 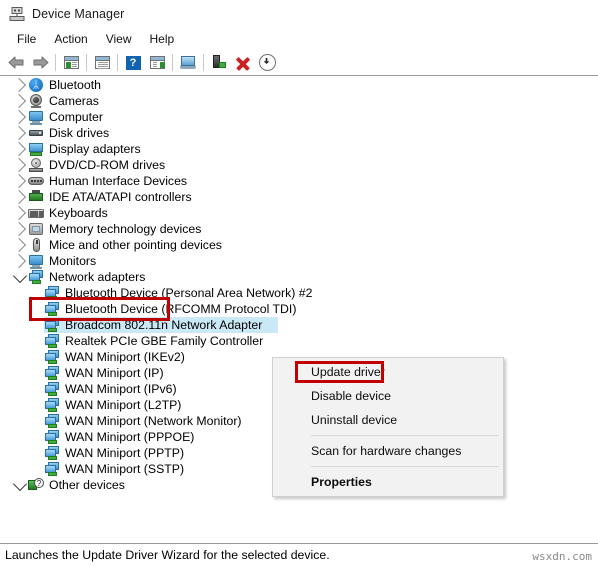 What do you see at coordinates (299, 197) in the screenshot?
I see `tree-item: IDE ATA/ATAPI controllers` at bounding box center [299, 197].